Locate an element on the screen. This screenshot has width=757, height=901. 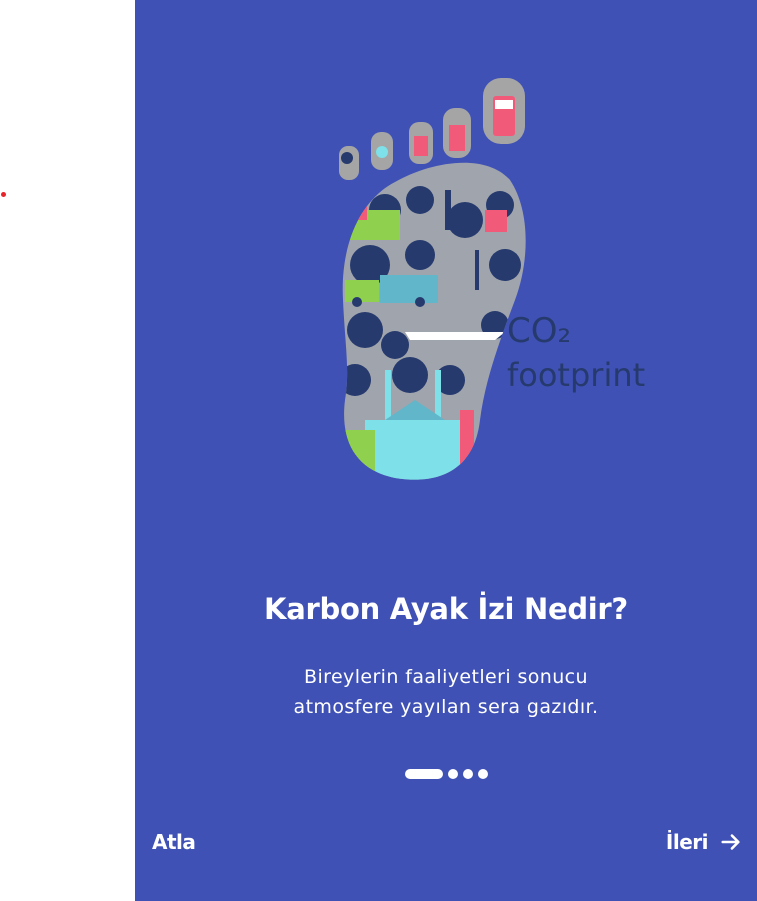
arrow-right-icon is located at coordinates (730, 842).